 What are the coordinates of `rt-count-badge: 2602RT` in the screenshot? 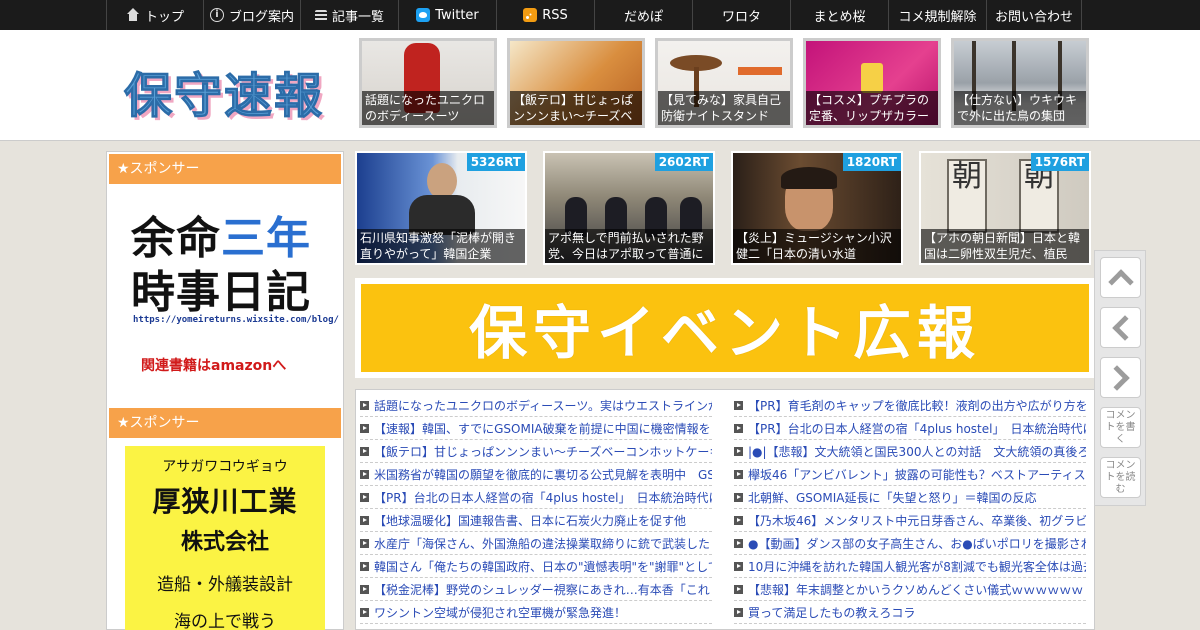 It's located at (683, 162).